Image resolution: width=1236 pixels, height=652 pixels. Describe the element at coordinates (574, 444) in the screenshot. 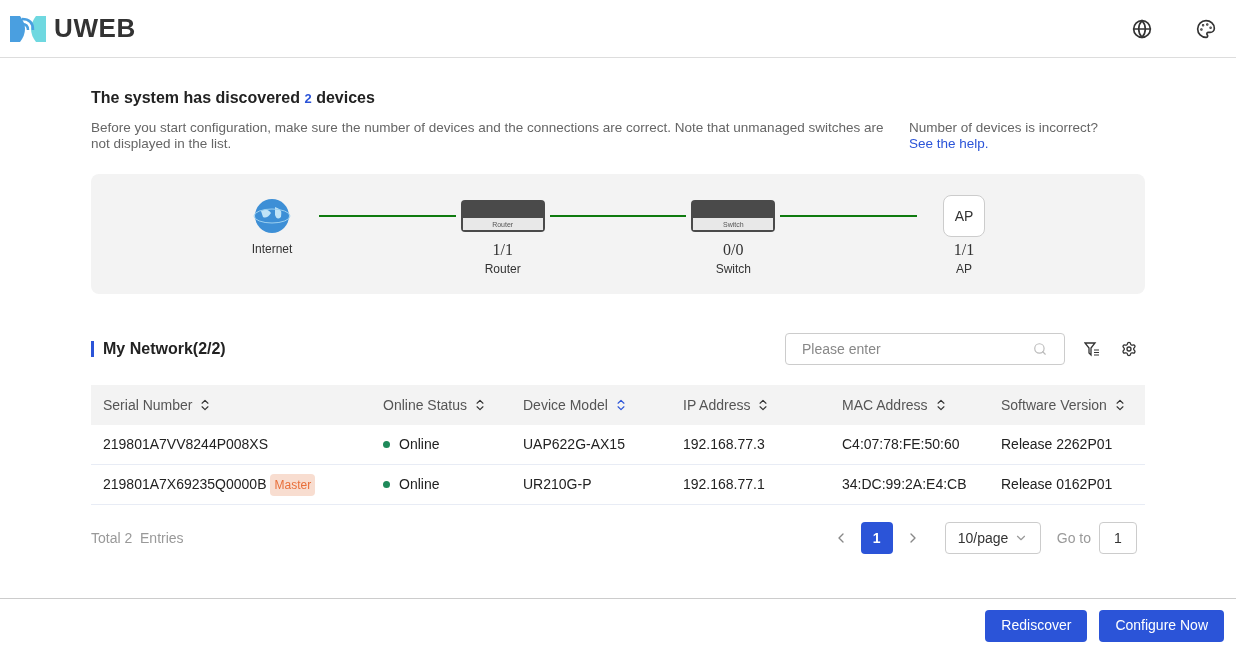

I see `table-cell: UAP622G-AX15` at that location.